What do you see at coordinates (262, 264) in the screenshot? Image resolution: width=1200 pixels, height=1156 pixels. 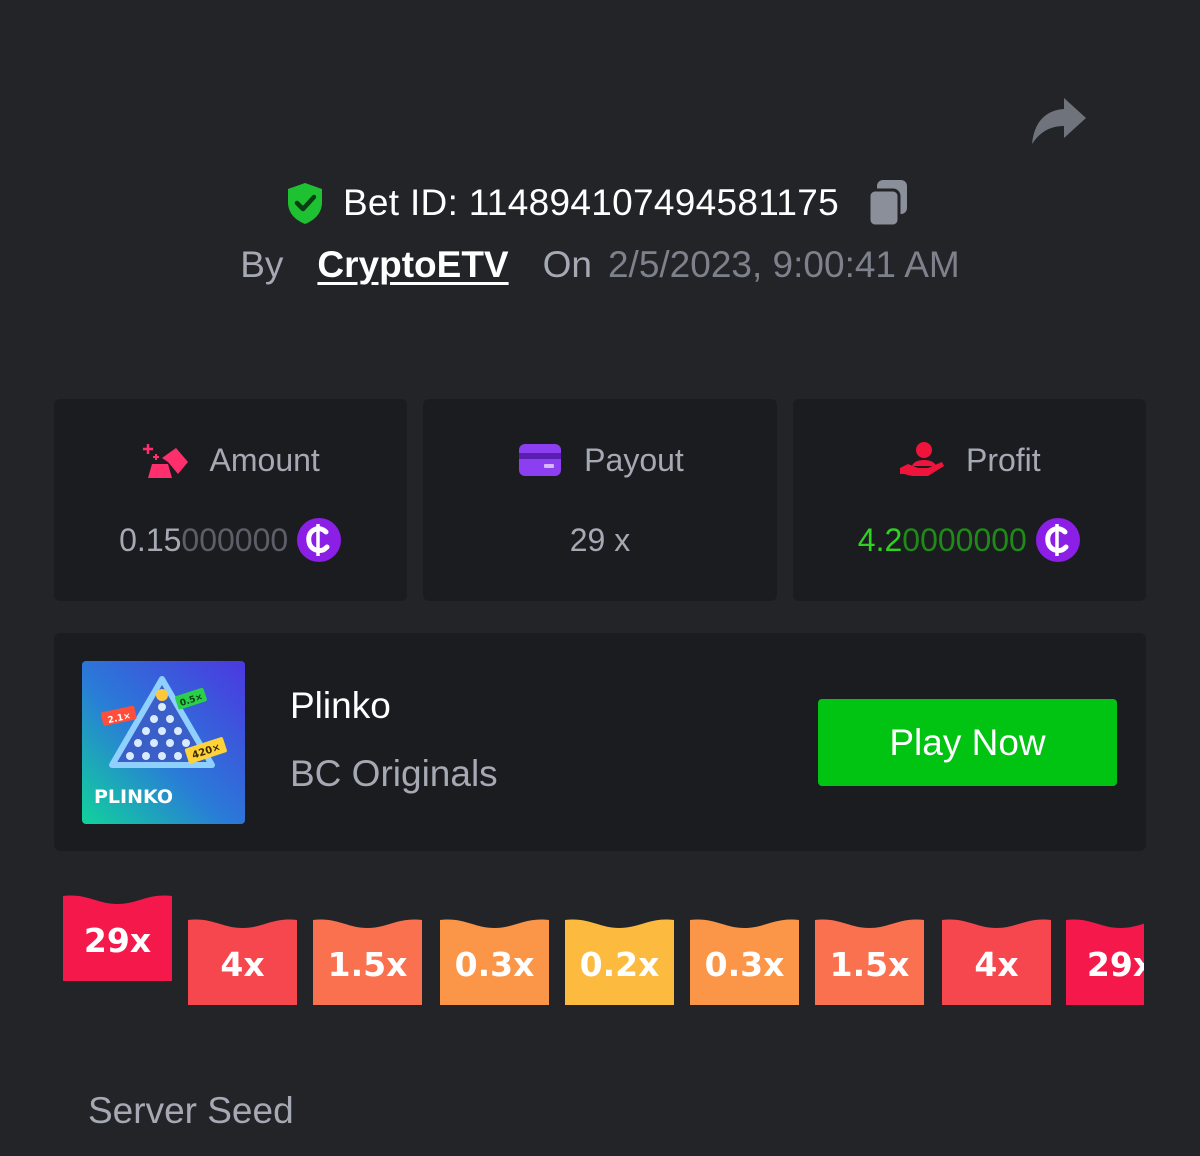 I see `by-label: By` at bounding box center [262, 264].